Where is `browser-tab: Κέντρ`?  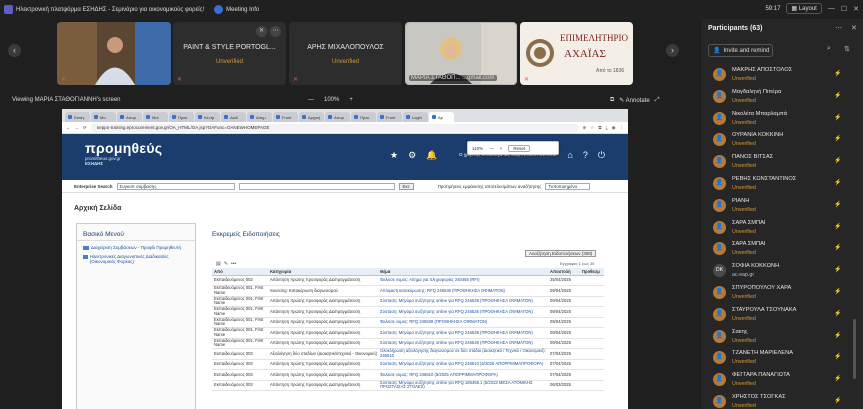
browser-tab: Κέντρ is located at coordinates (207, 117).